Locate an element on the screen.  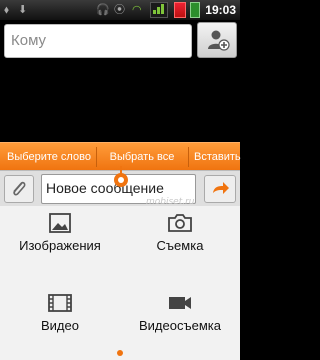
headphones-icon: 🎧 is located at coordinates (103, 9).